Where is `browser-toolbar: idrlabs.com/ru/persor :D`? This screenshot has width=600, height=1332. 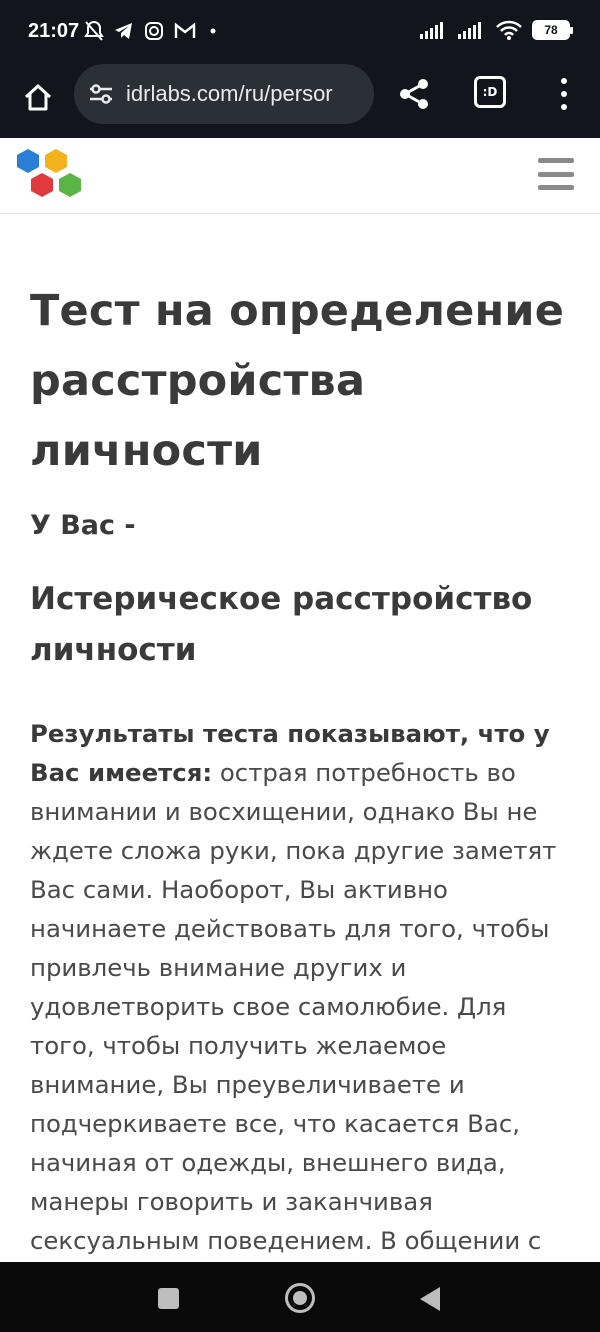 browser-toolbar: idrlabs.com/ru/persor :D is located at coordinates (300, 101).